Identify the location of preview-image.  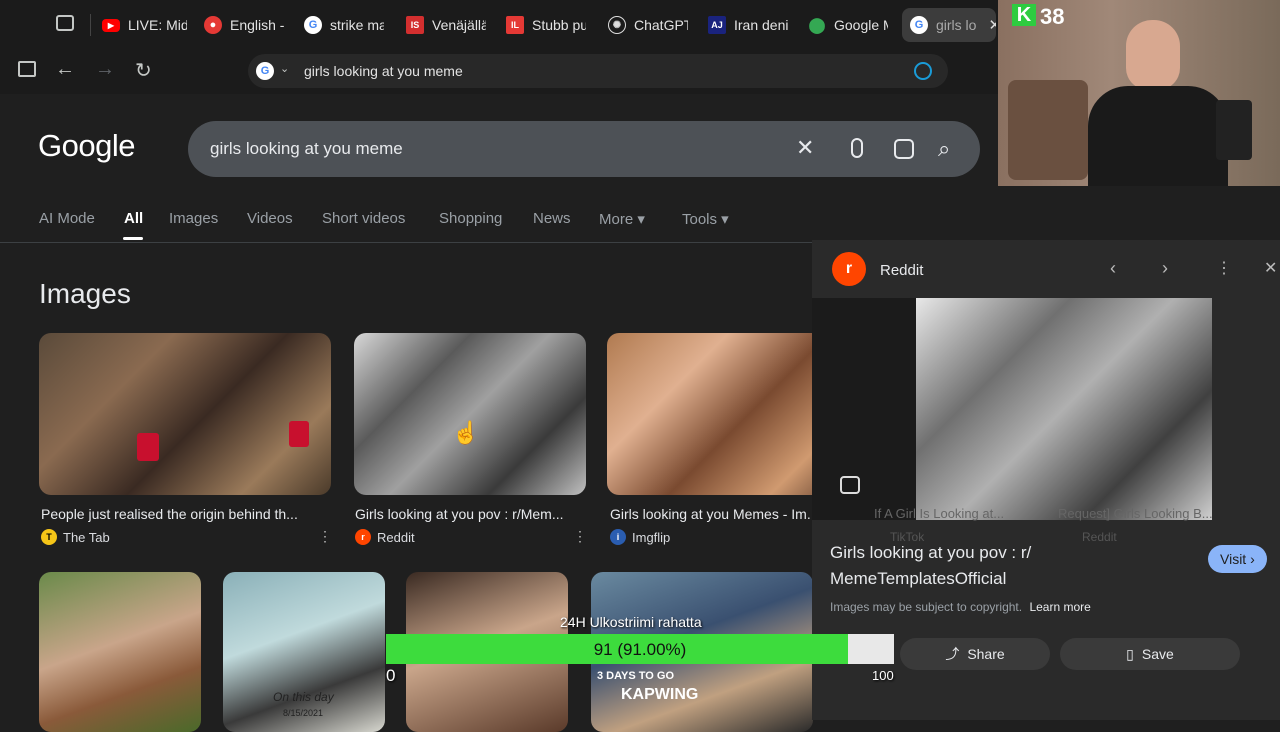
(1064, 409).